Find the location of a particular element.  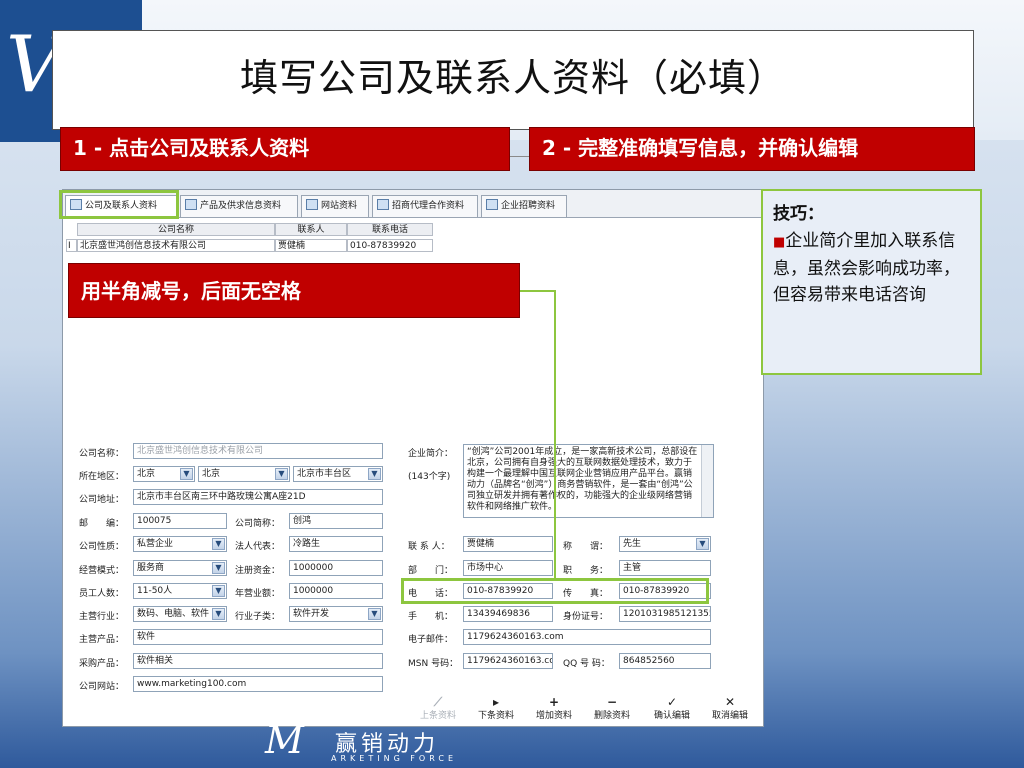

phone-fax-highlight is located at coordinates (555, 591).